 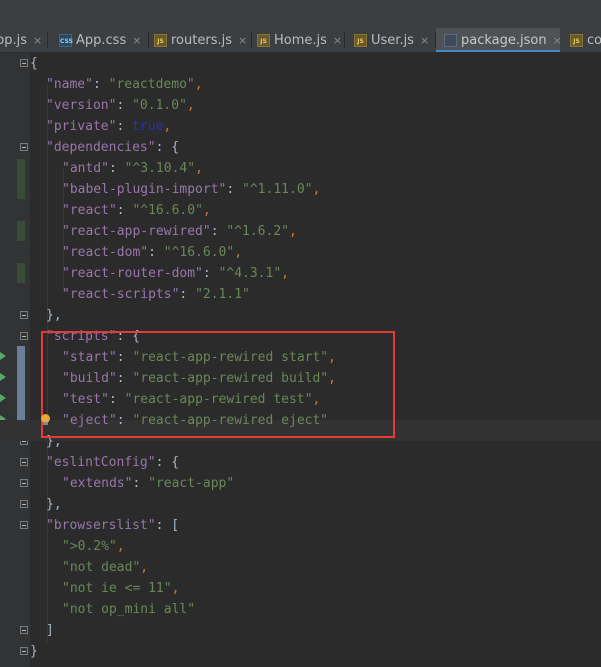 I want to click on json-key: "browserslist", so click(x=101, y=525).